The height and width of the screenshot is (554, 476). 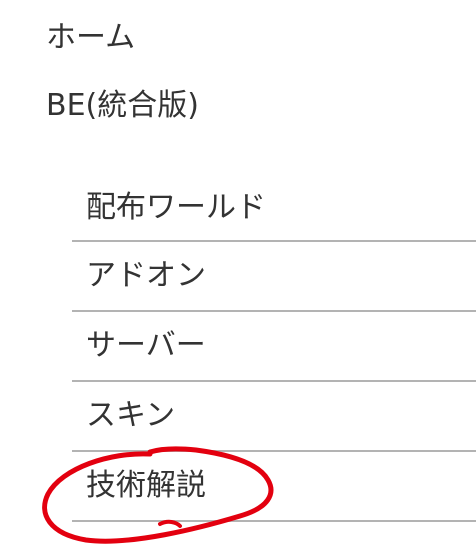 What do you see at coordinates (131, 415) in the screenshot?
I see `submenu-item-label: スキン` at bounding box center [131, 415].